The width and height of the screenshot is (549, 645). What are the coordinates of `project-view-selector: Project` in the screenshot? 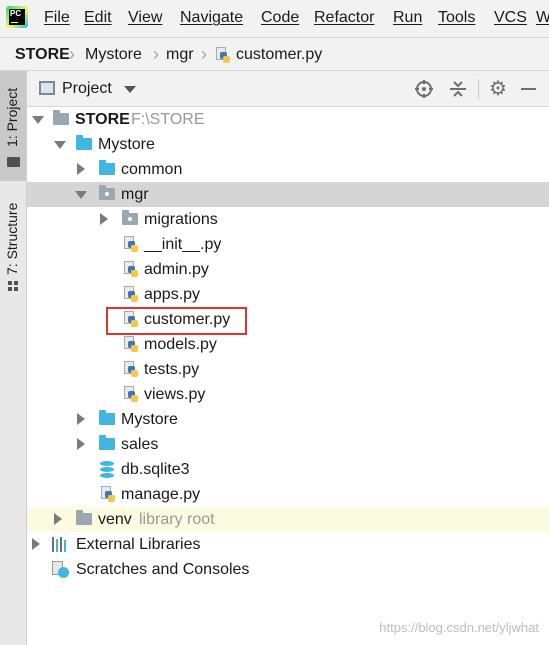 It's located at (87, 89).